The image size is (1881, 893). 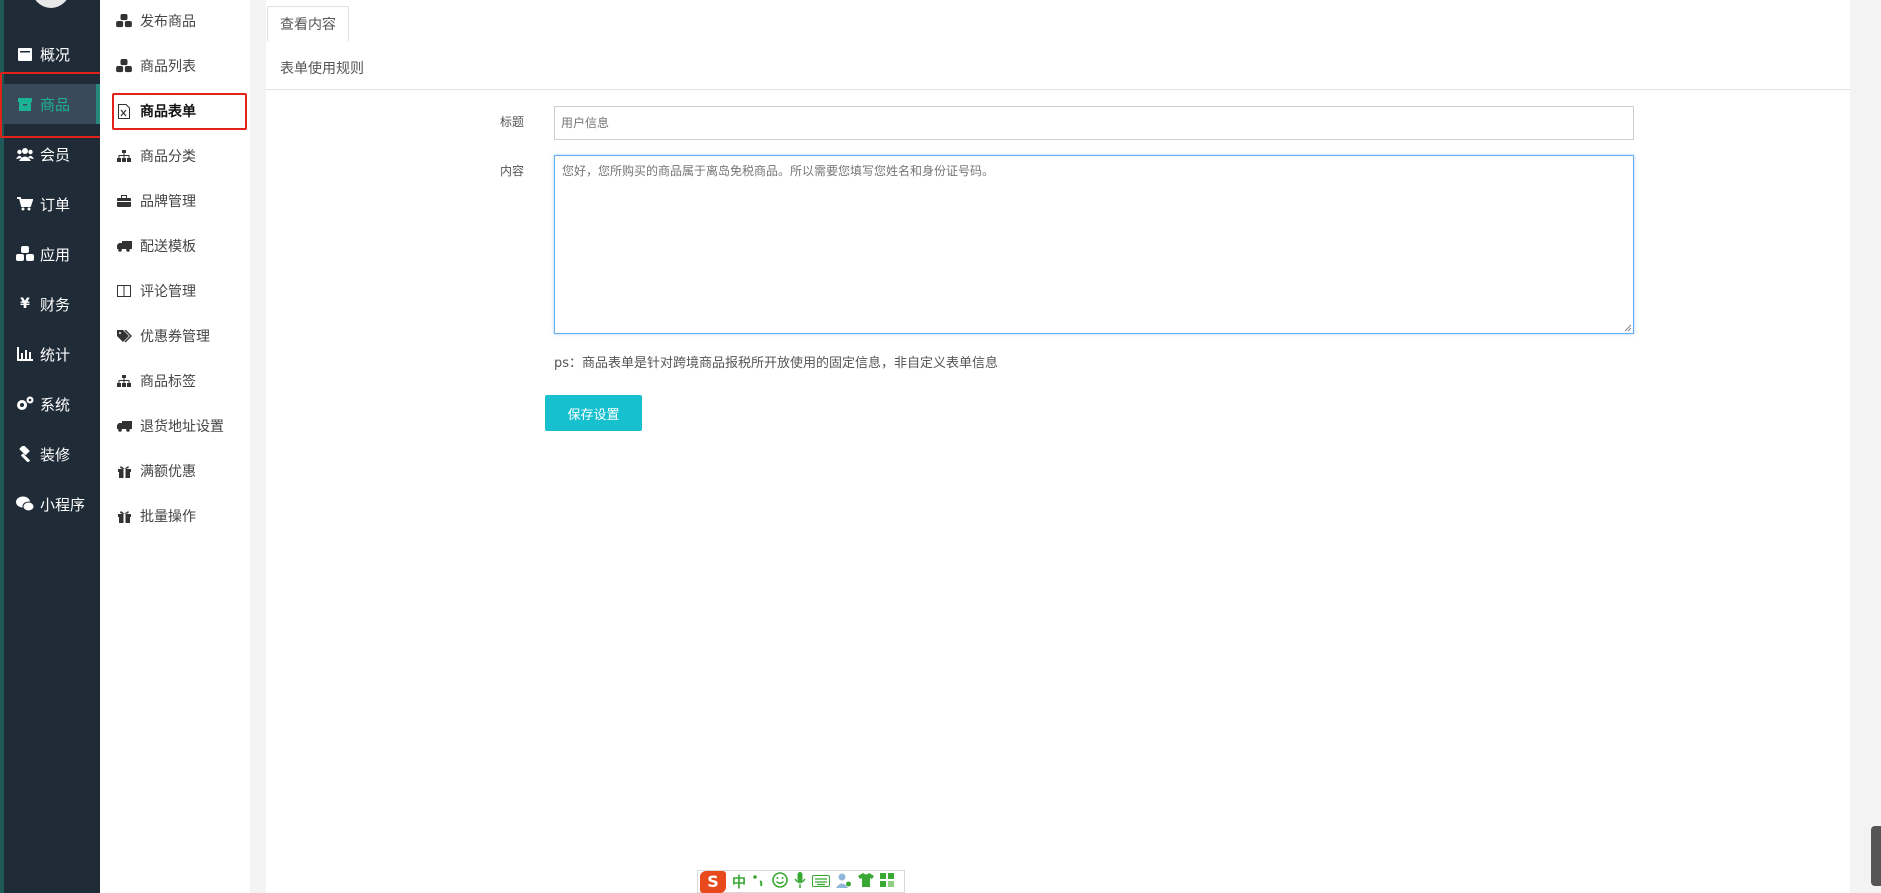 I want to click on form-note: ps：商品表单是针对跨境商品报税所开放使用的固定信息，非自定义表单信息, so click(x=776, y=363).